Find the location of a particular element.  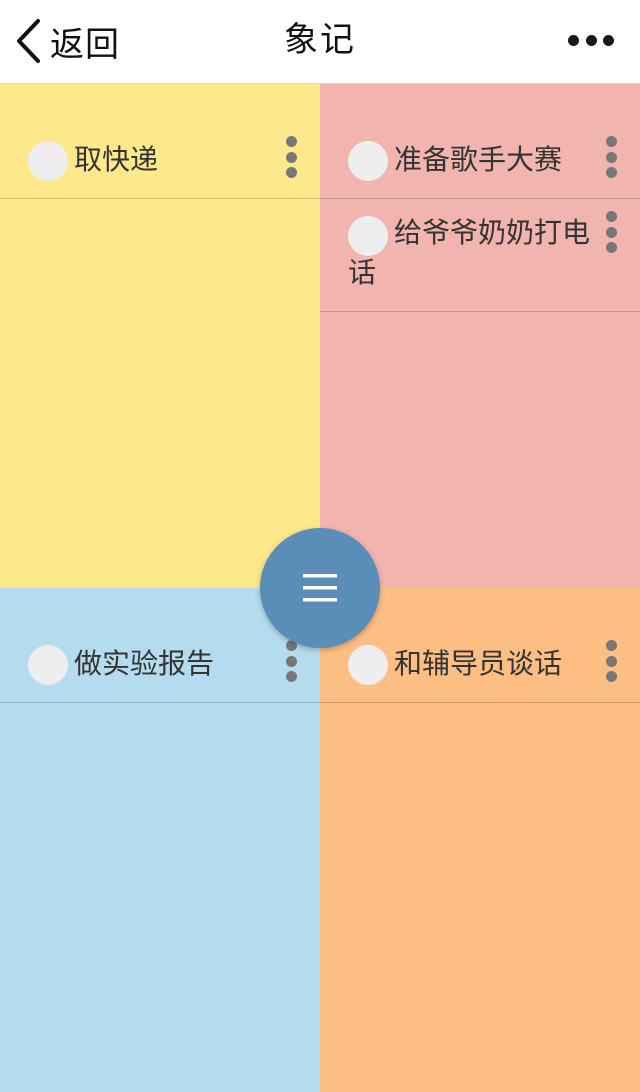

menu-icon is located at coordinates (320, 588).